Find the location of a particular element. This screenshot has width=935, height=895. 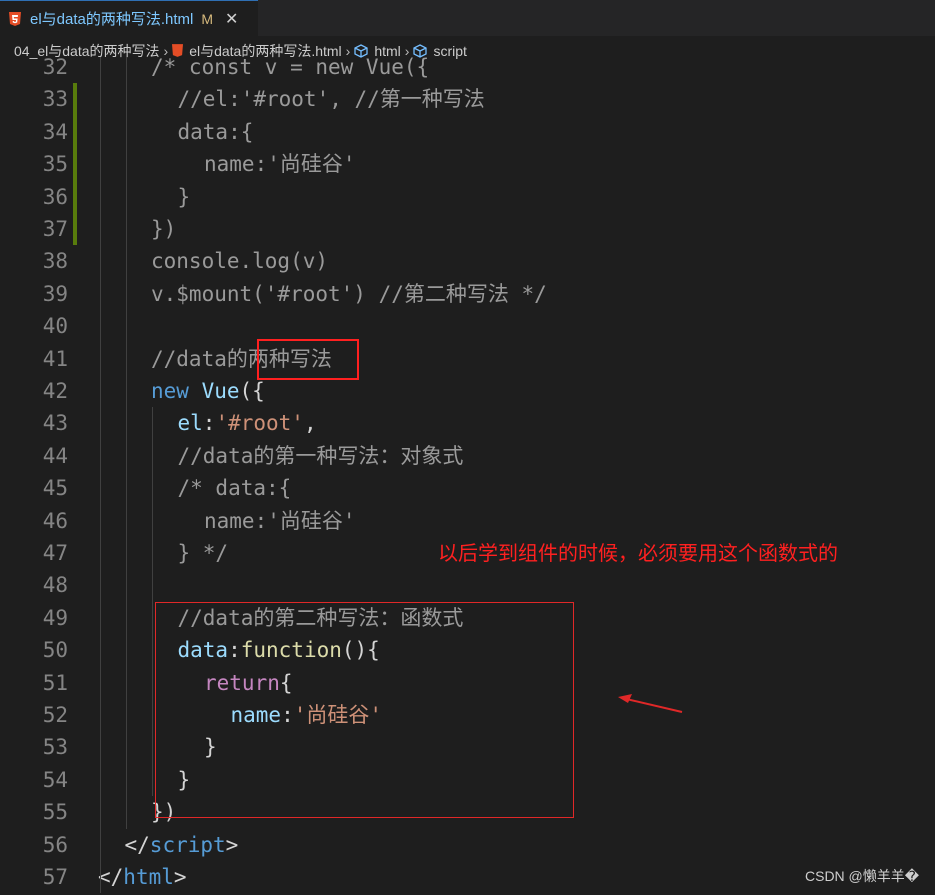

code-text: } */ is located at coordinates (203, 553).